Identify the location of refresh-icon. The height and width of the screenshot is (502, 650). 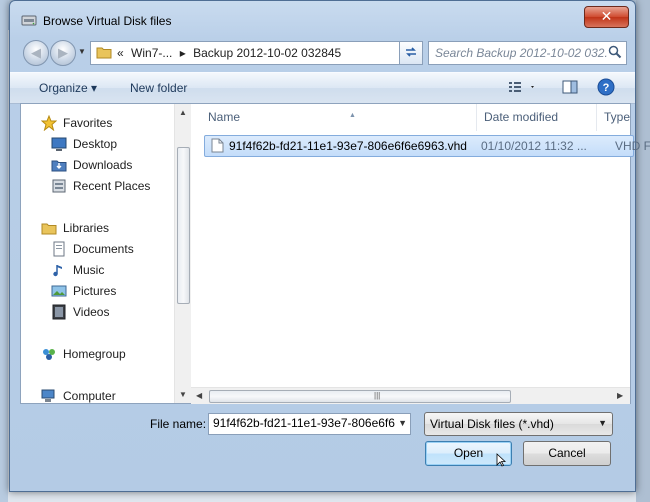
(411, 52).